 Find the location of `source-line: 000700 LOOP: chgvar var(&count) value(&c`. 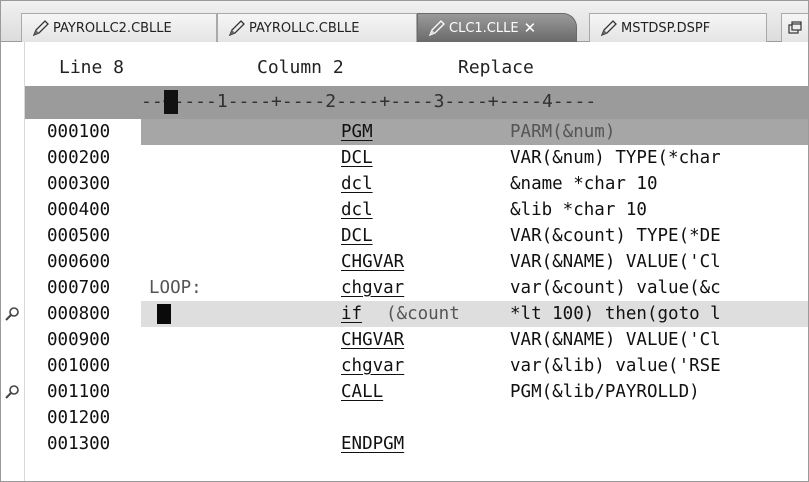

source-line: 000700 LOOP: chgvar var(&count) value(&c is located at coordinates (416, 288).